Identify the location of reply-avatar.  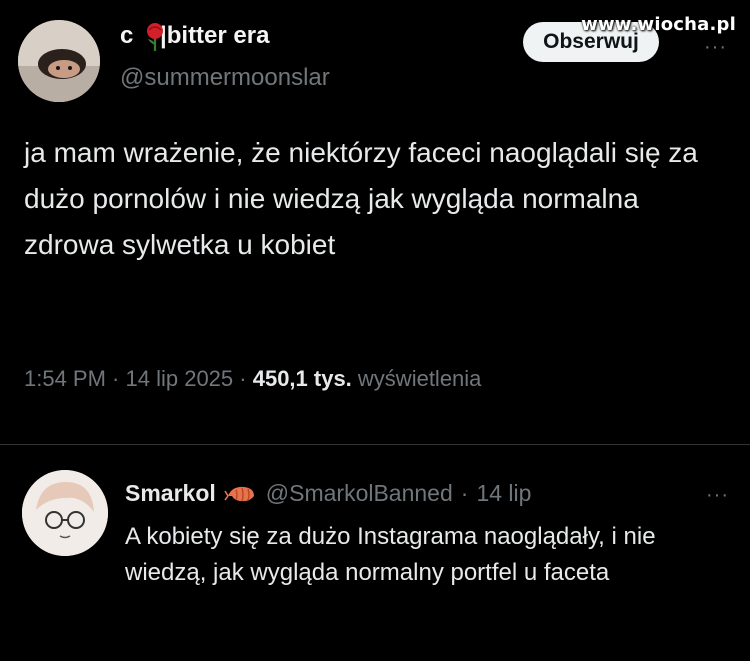
(65, 513).